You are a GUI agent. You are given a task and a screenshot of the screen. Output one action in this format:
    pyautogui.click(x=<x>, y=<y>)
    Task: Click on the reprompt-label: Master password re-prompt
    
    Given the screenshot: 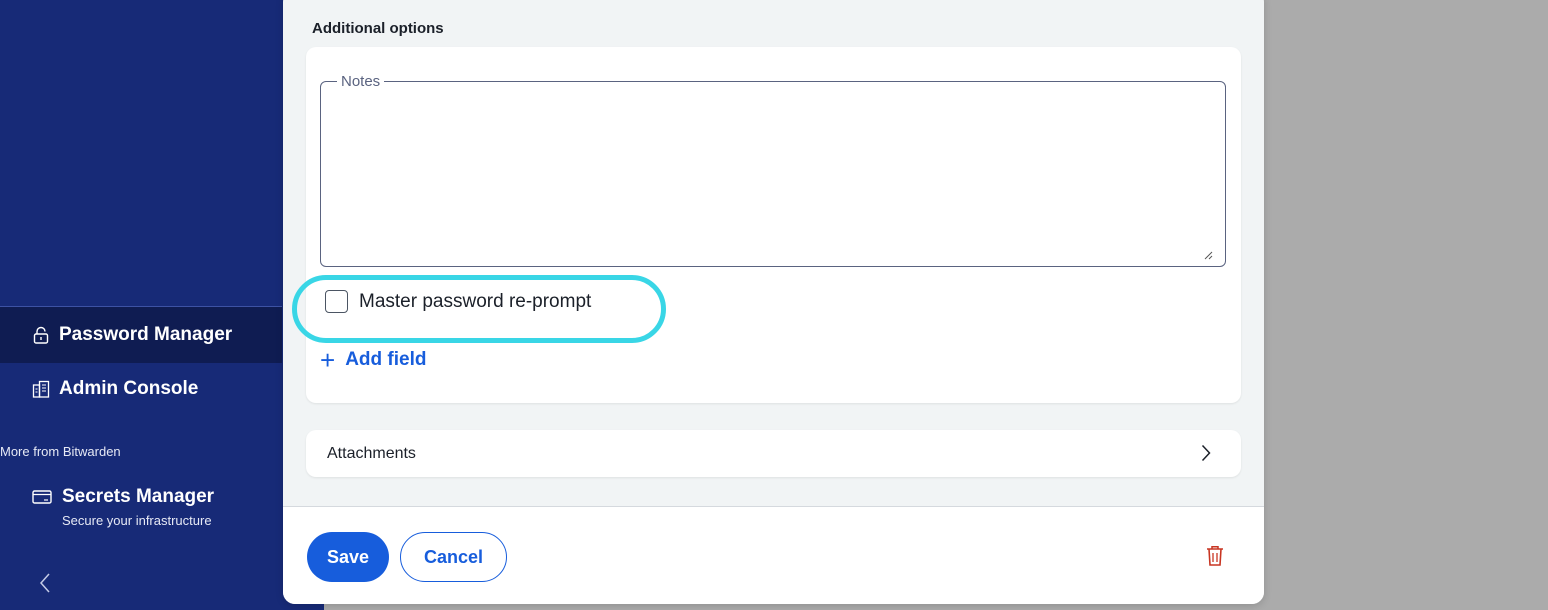 What is the action you would take?
    pyautogui.click(x=475, y=301)
    